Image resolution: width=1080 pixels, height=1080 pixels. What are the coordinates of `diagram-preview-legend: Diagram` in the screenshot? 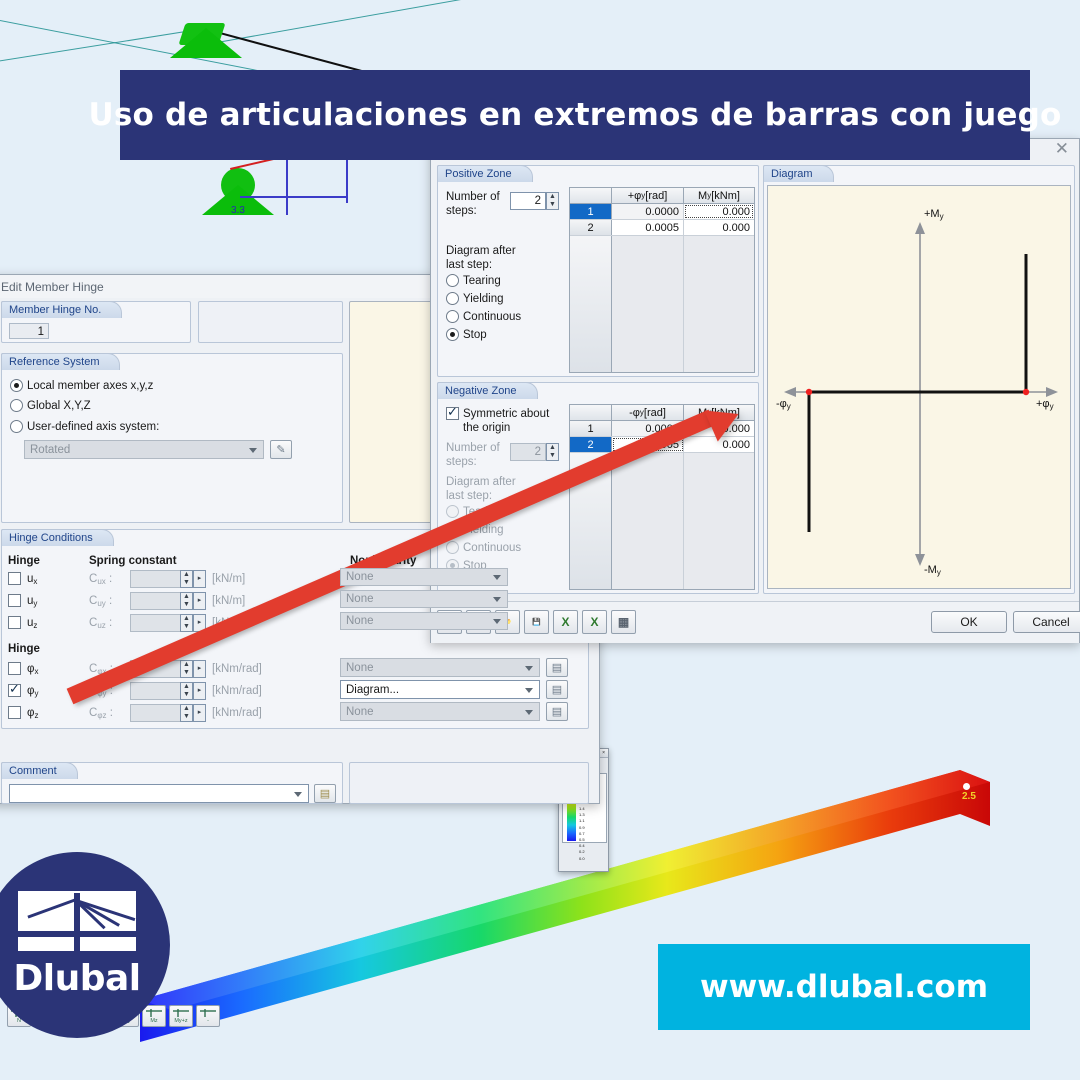 It's located at (798, 173).